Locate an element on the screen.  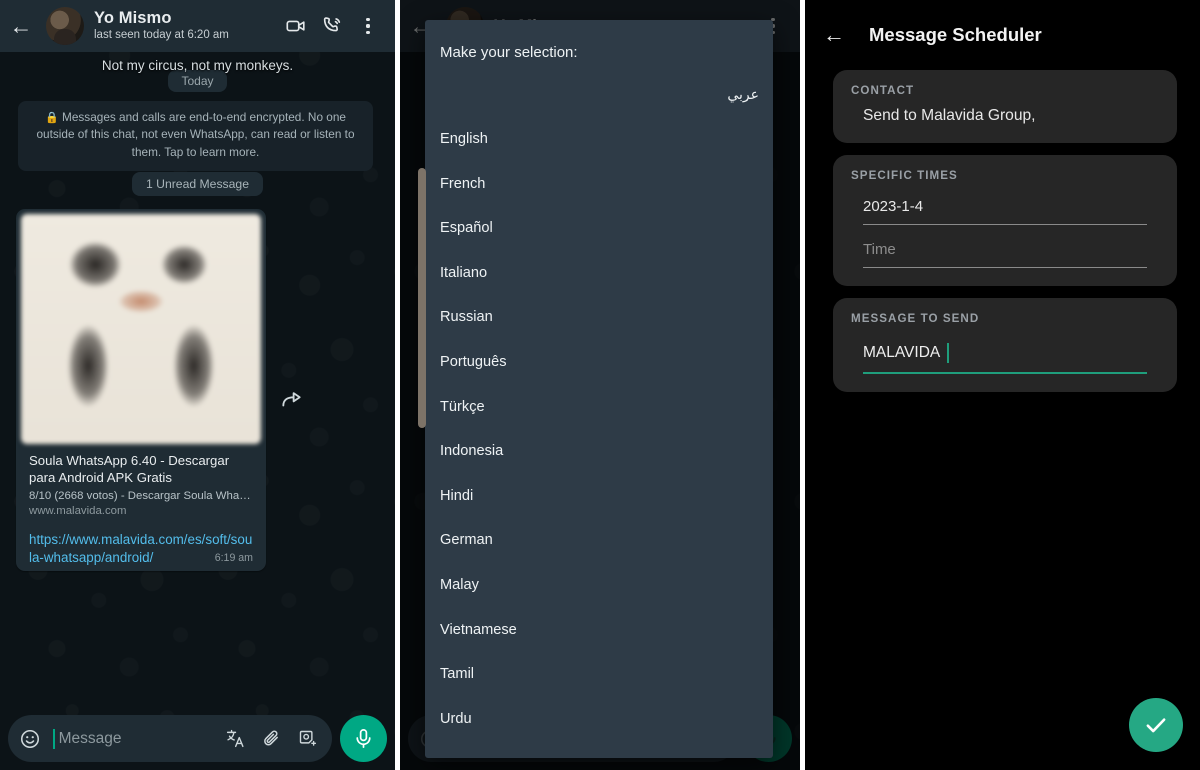
time-field: Time is located at coordinates (1011, 254).